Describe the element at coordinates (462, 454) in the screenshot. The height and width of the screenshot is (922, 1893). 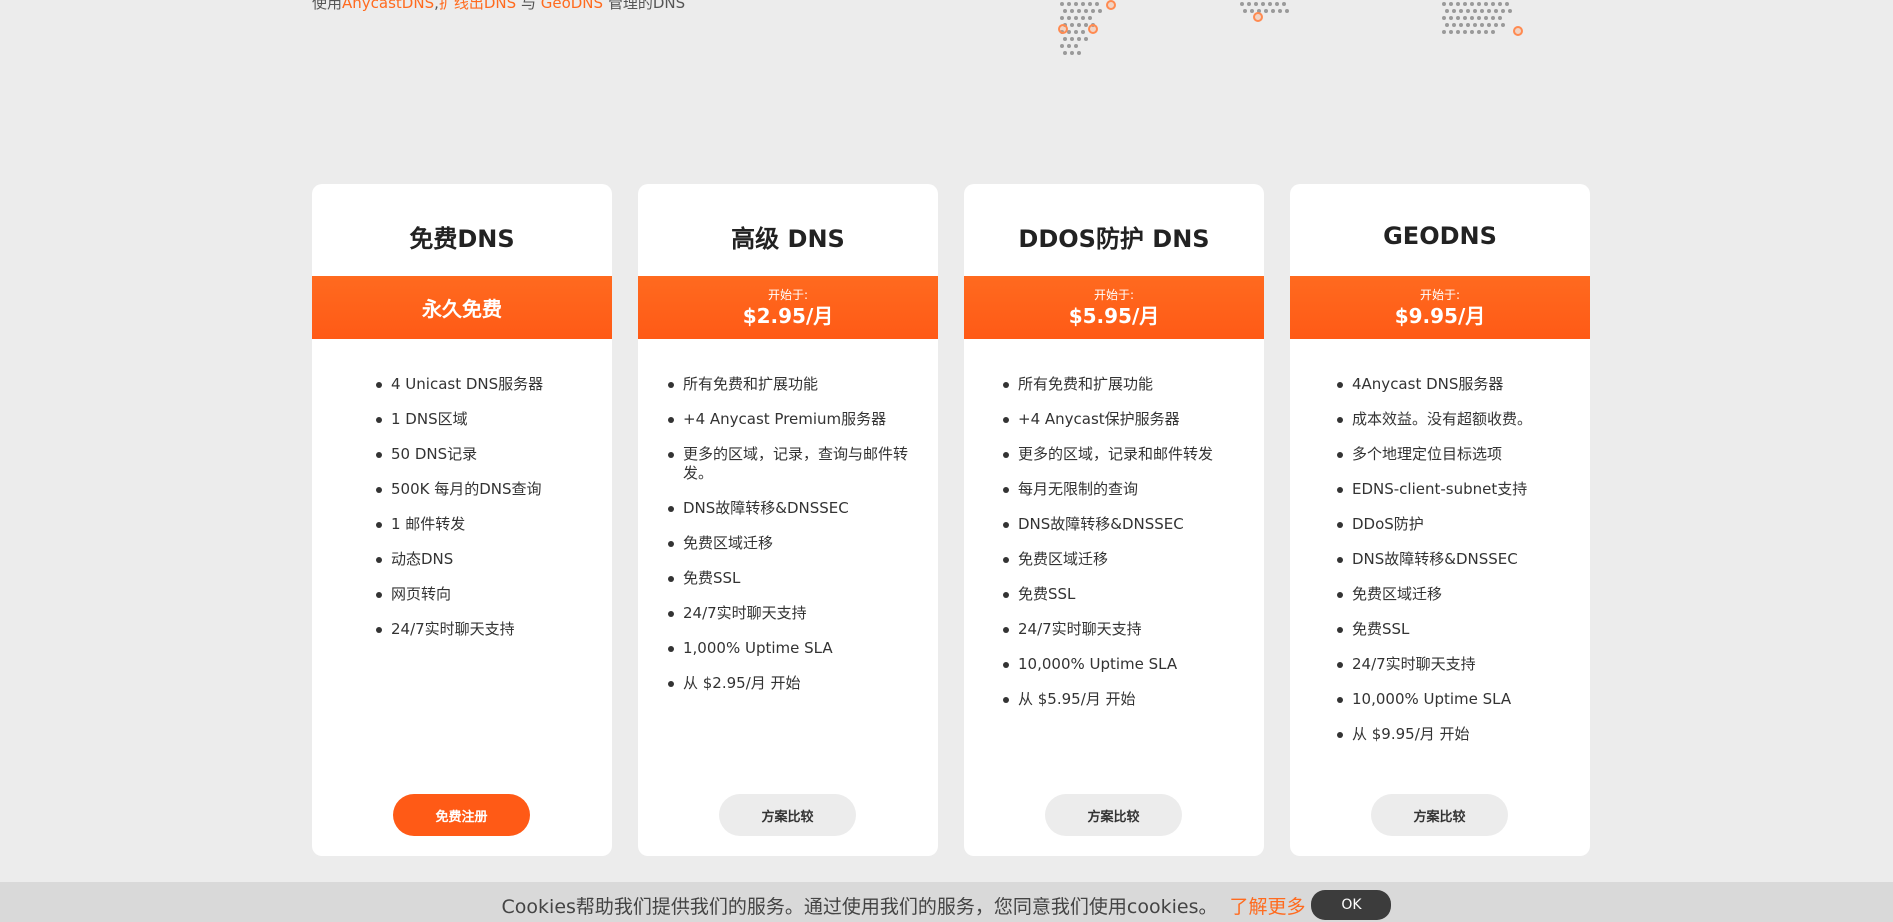
I see `feature-item: 50 DNS记录` at that location.